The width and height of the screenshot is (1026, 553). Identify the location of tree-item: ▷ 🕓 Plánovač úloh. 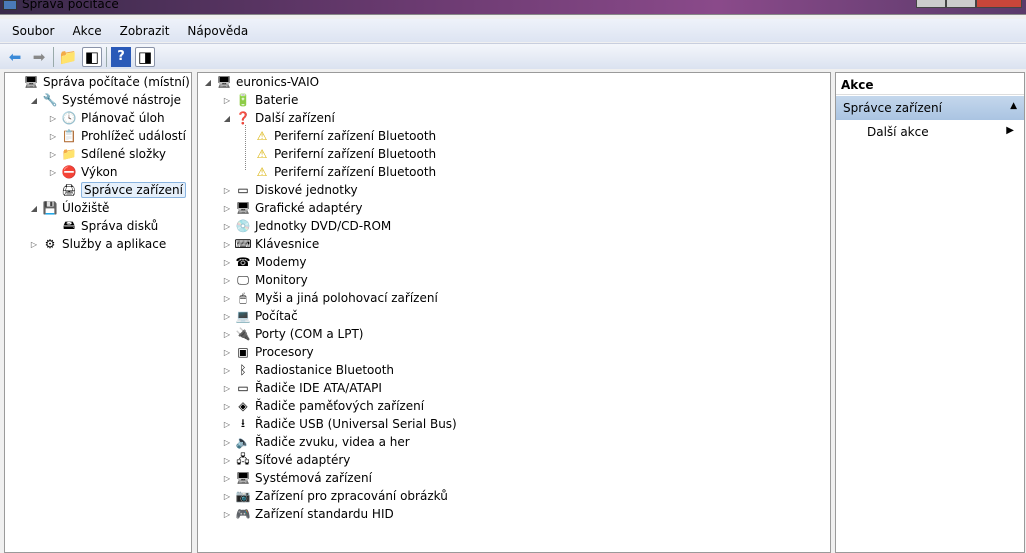
(106, 118).